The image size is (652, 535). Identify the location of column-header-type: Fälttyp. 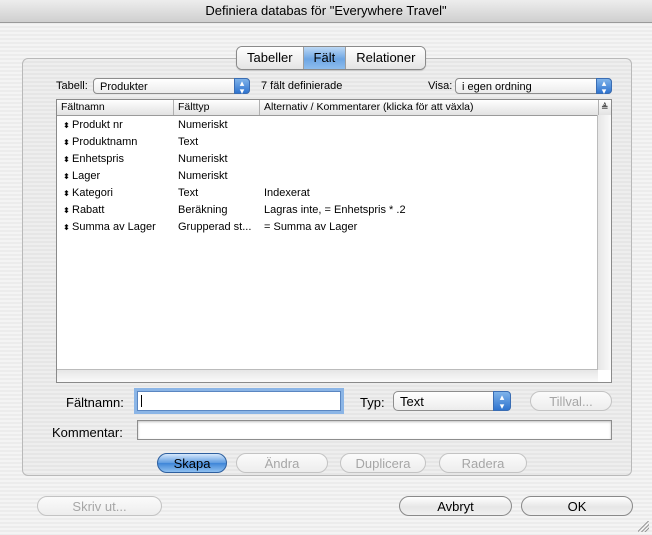
(217, 107).